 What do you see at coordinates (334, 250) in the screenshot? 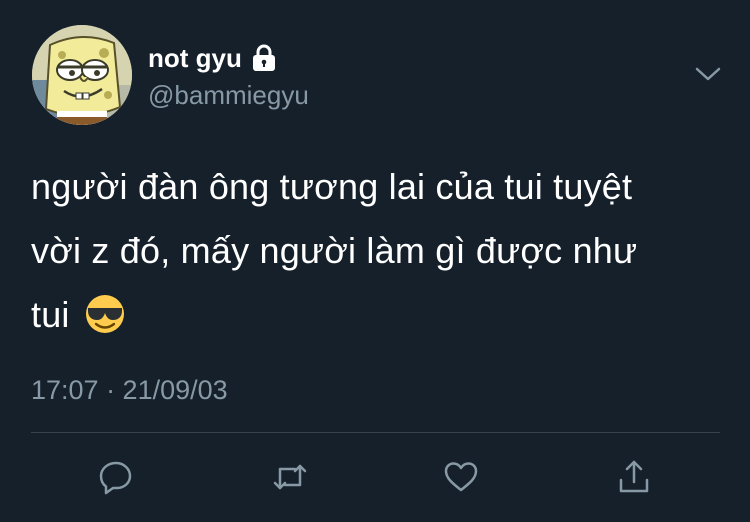
I see `tweet-text-line: vời z đó, mấy người làm gì được như` at bounding box center [334, 250].